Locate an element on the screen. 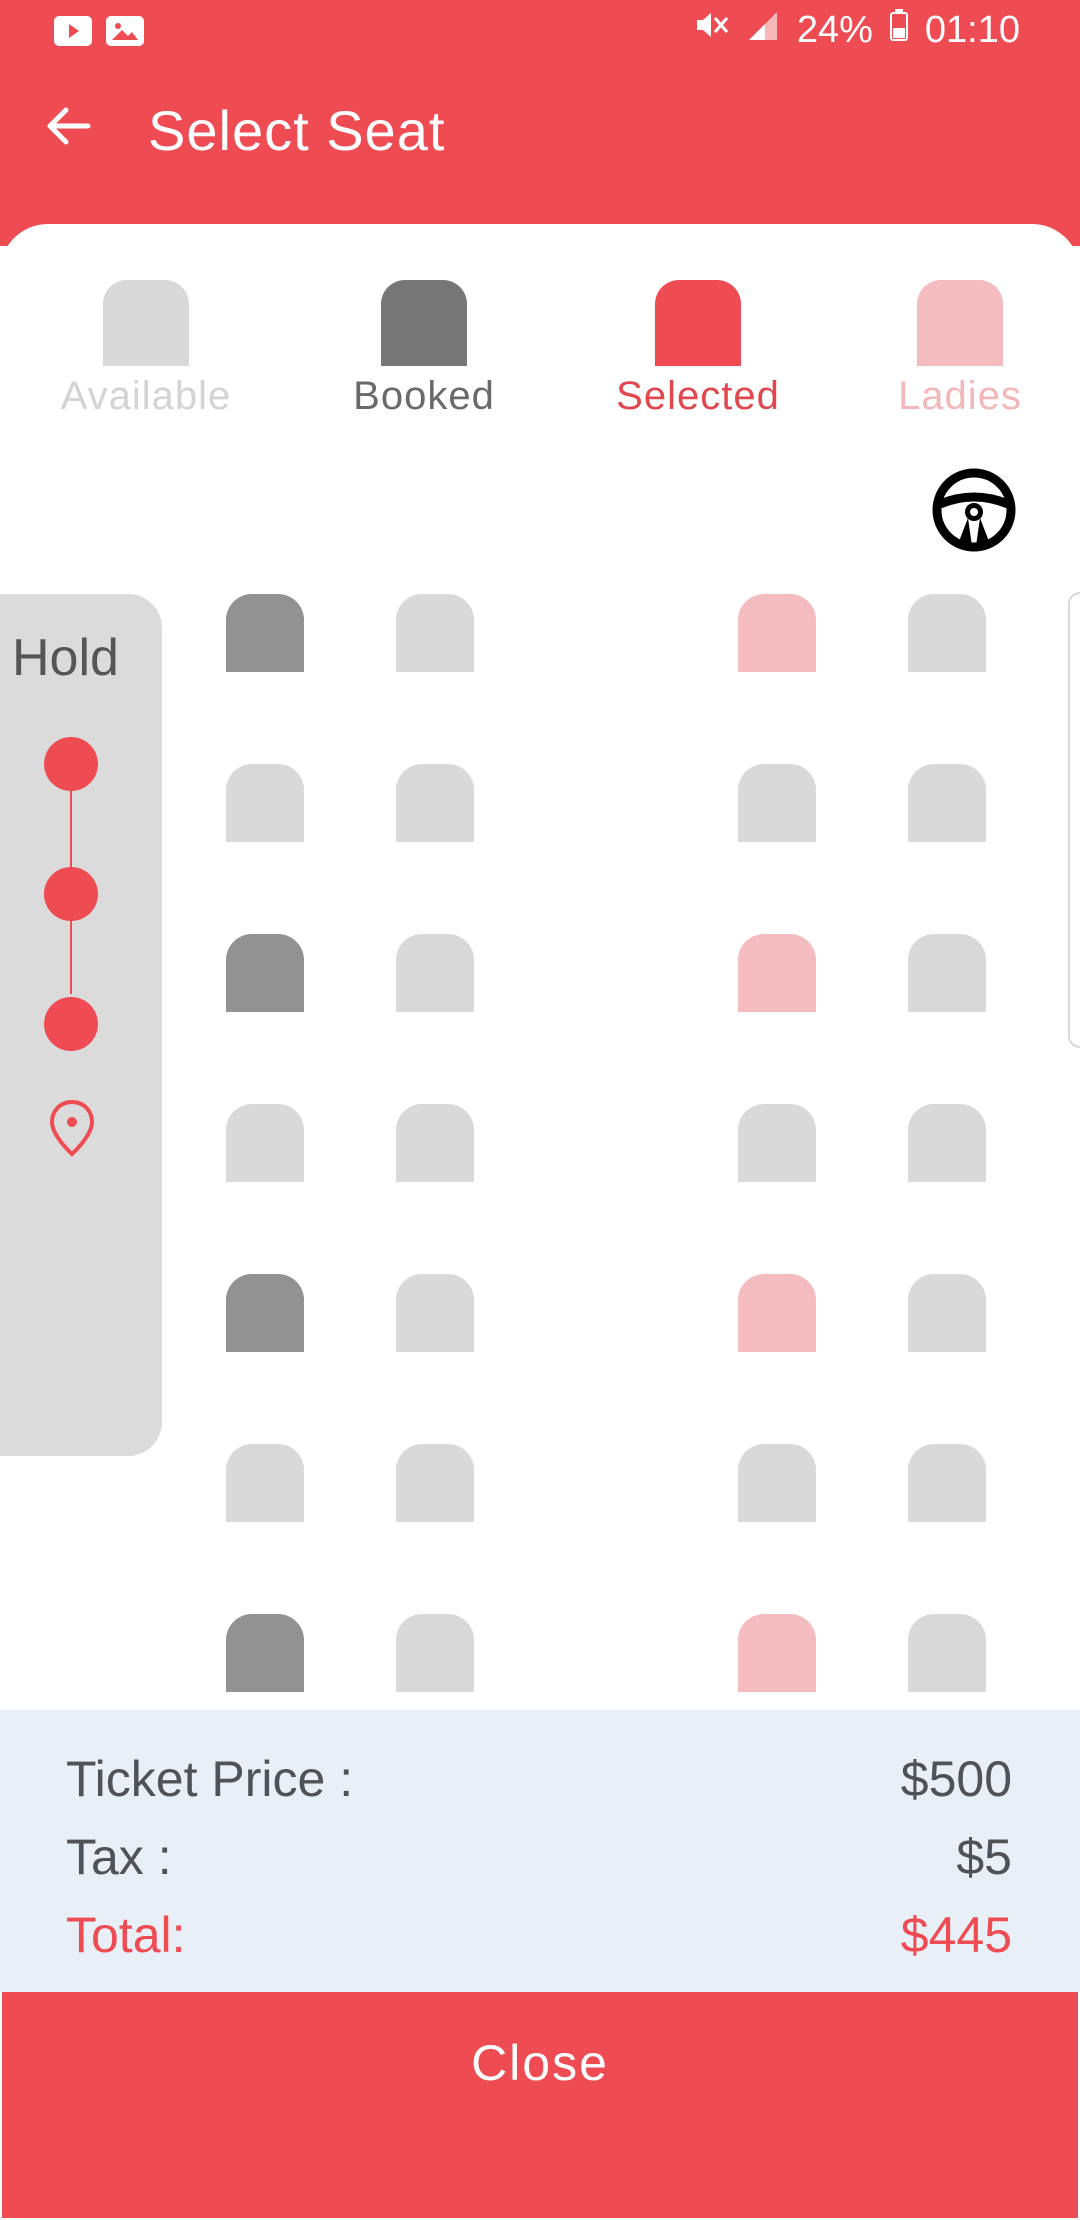  page-title: Select Seat is located at coordinates (297, 130).